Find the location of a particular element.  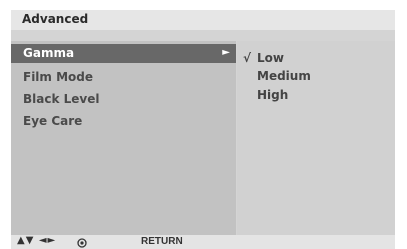

option-label: Medium is located at coordinates (284, 76).